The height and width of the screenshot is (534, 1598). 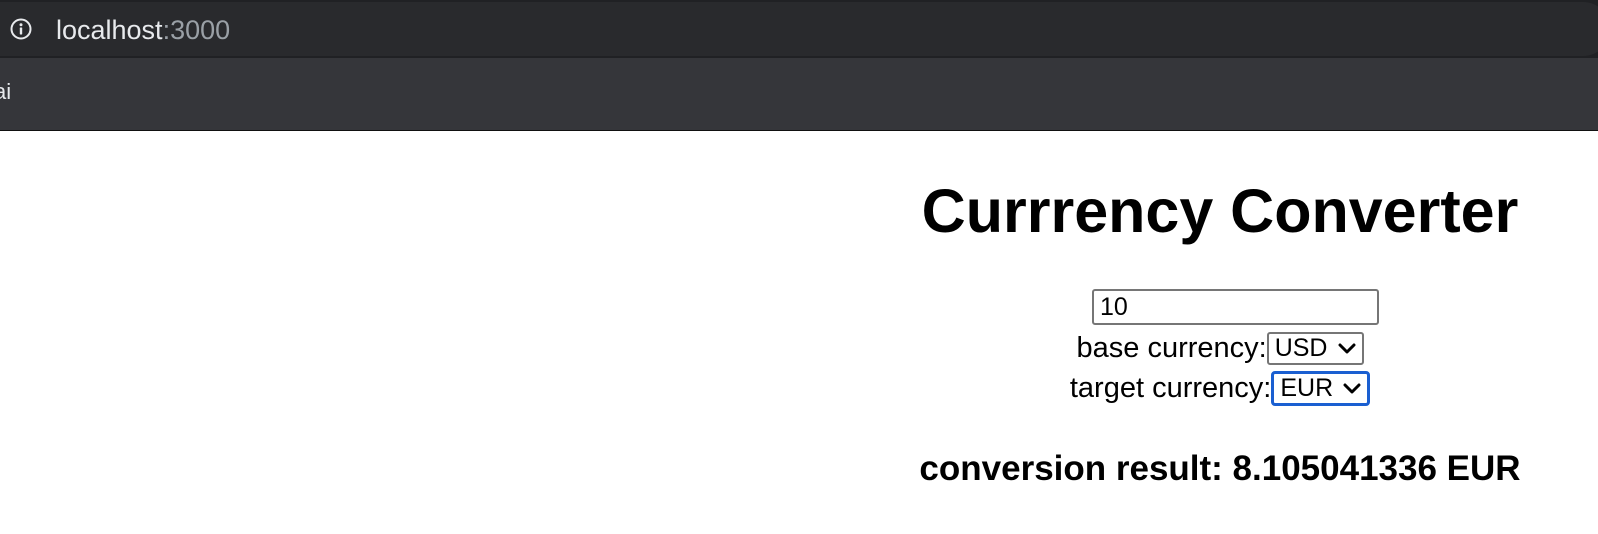 I want to click on amount-input, so click(x=1235, y=307).